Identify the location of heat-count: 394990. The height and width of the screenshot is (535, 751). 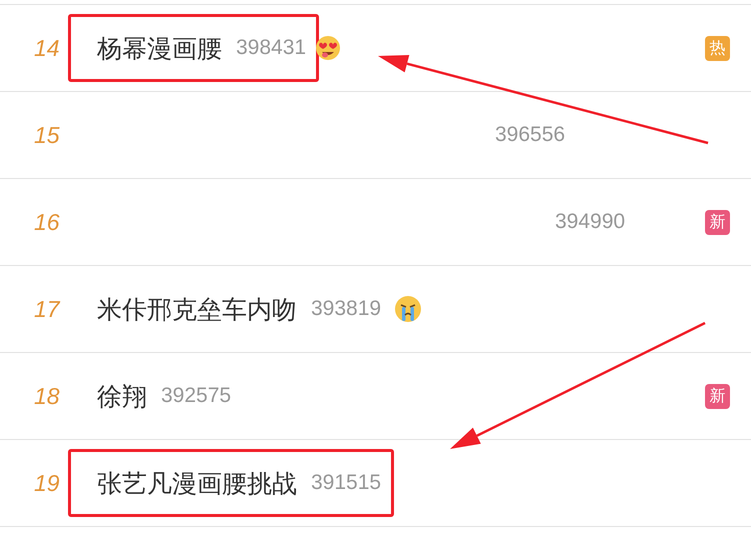
(590, 222).